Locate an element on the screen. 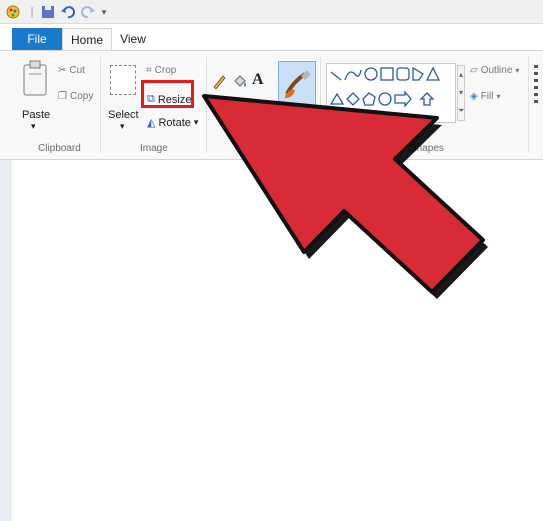  cut-button: ✂ Cut is located at coordinates (71, 70).